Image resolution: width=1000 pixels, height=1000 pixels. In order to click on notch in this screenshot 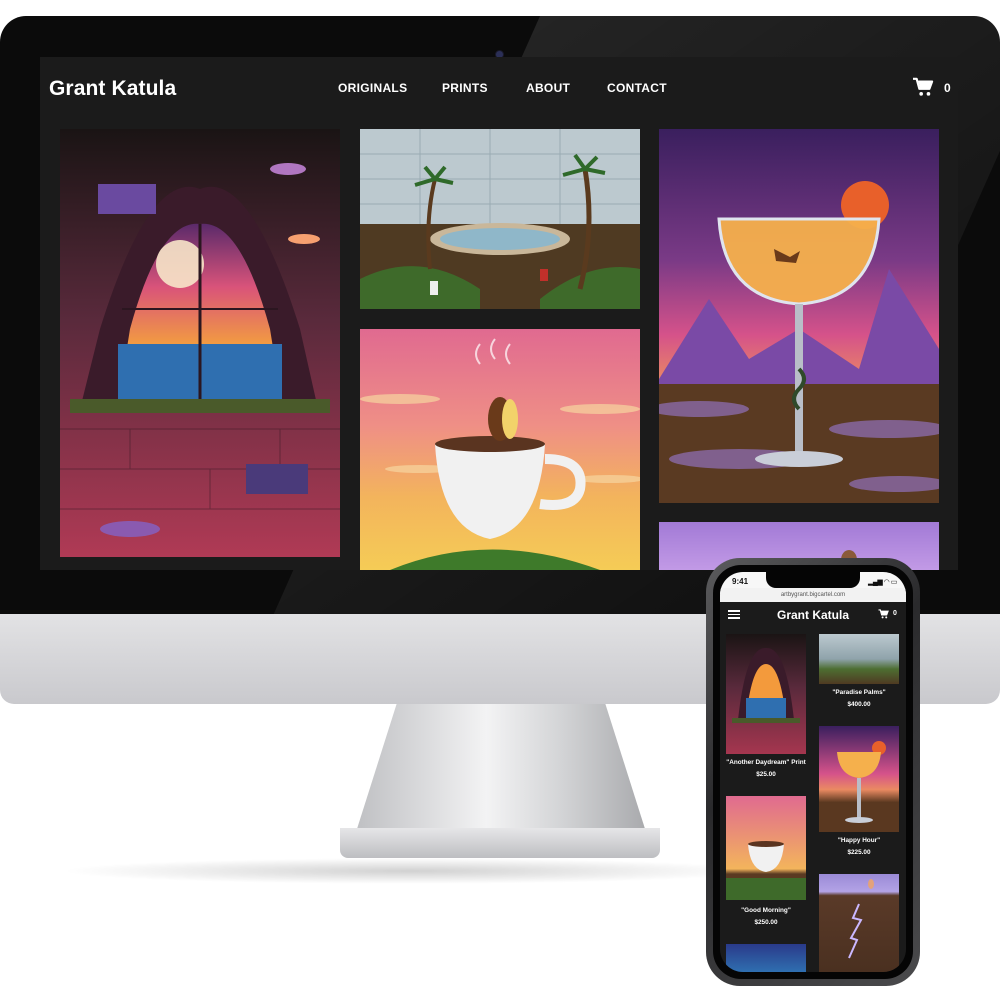, I will do `click(813, 580)`.